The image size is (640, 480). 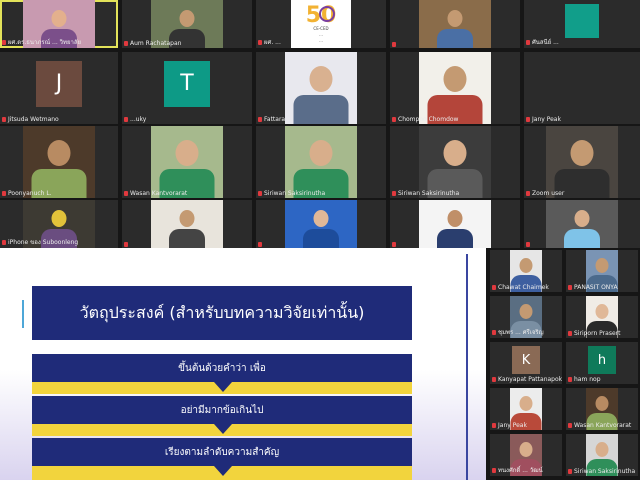 I want to click on participant-tile: h ham nop, so click(x=602, y=363).